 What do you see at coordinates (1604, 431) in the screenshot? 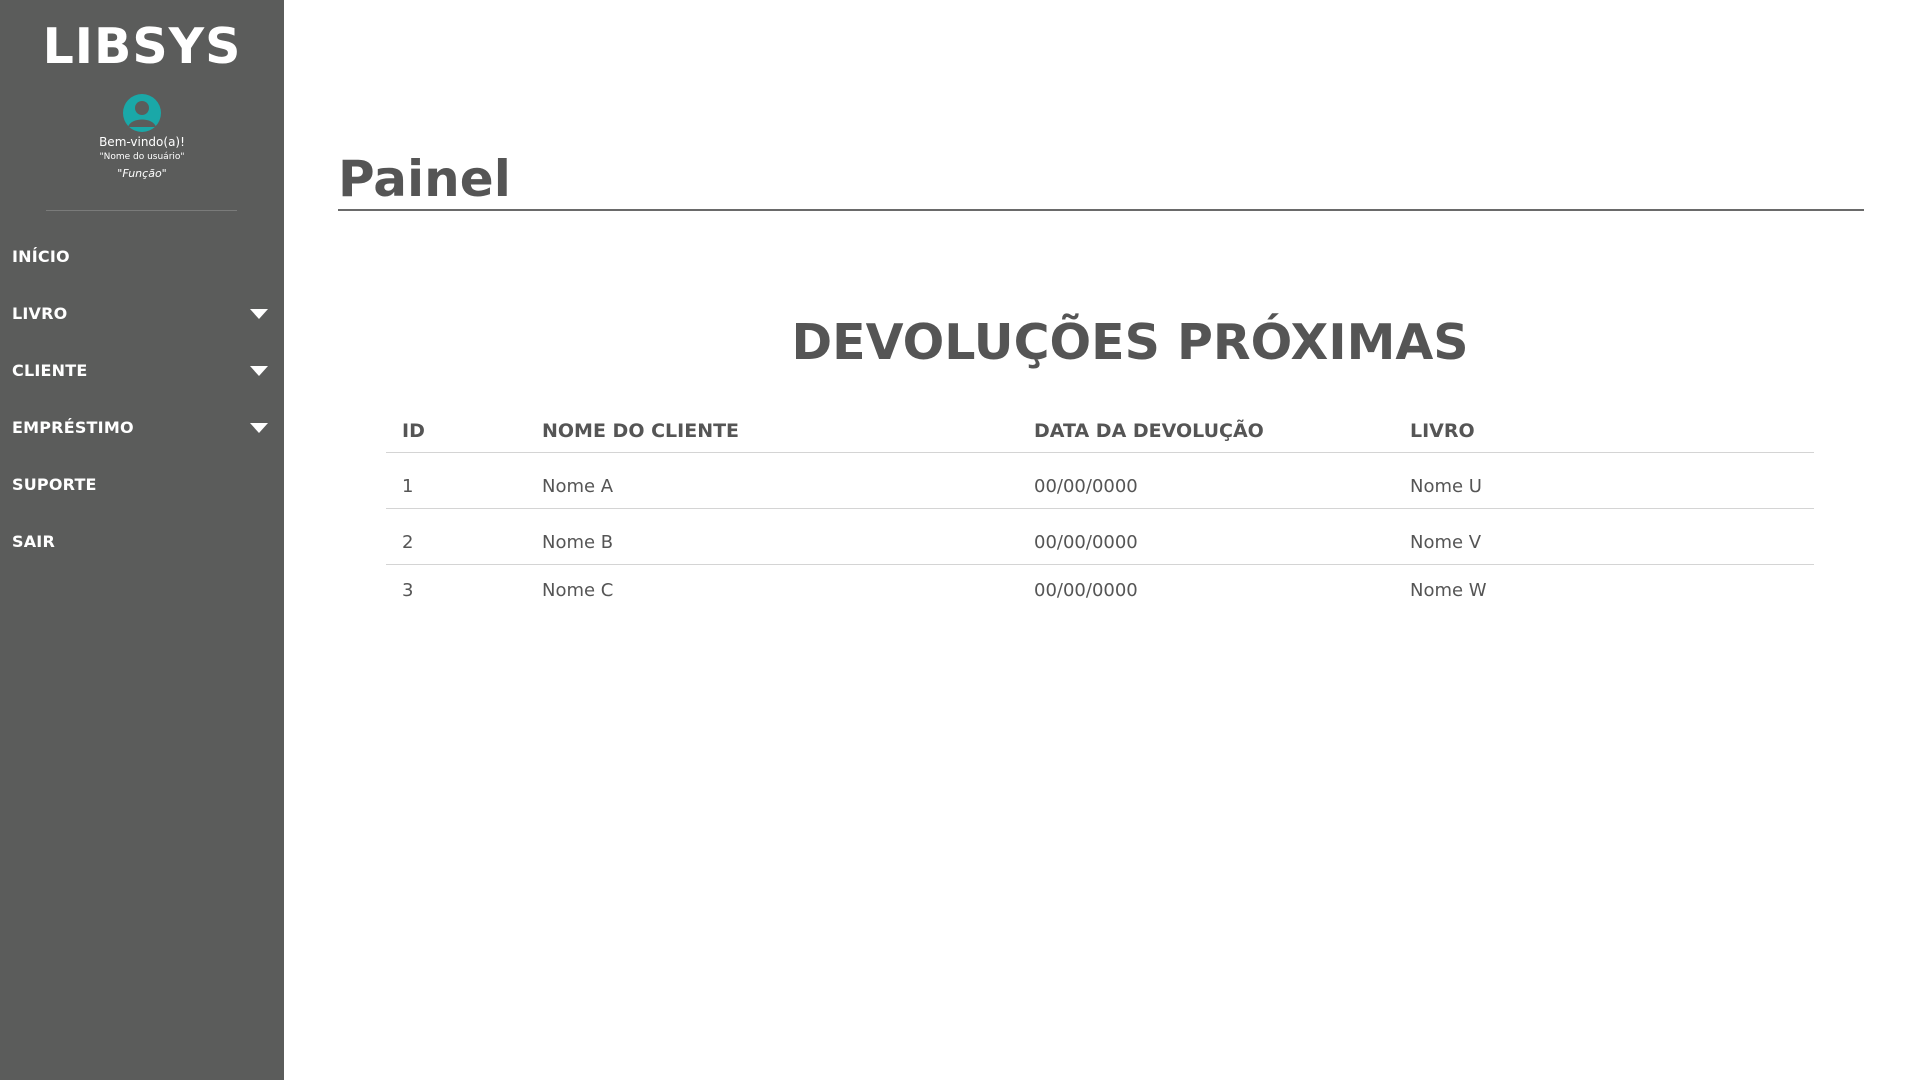
I see `column-header-book: LIVRO` at bounding box center [1604, 431].